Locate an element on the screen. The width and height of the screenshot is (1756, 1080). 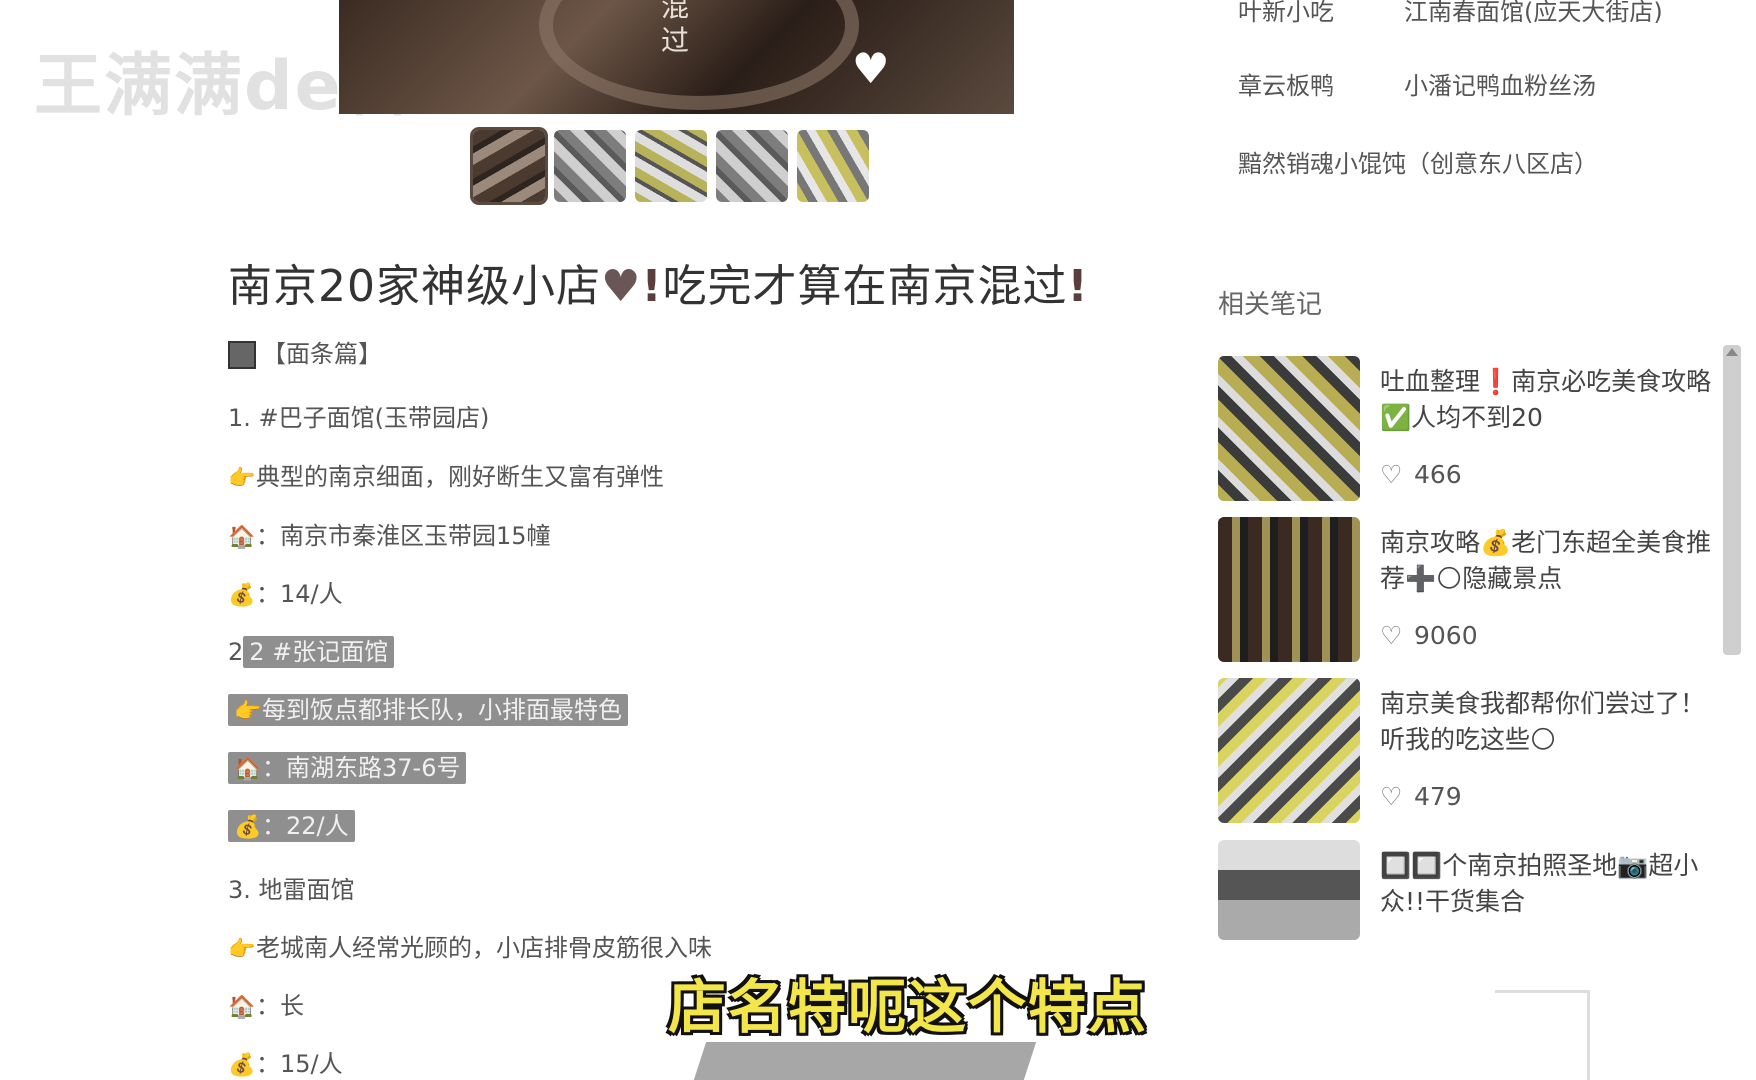
related-note-card: 南京攻略💰老门东超全美食推荐➕🌕隐藏景点 ♡ 9060 is located at coordinates (1468, 589).